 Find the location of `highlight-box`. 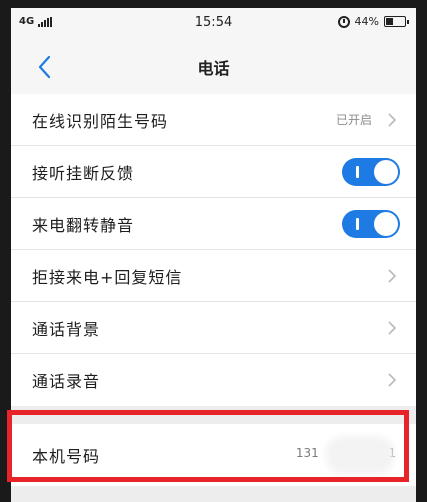

highlight-box is located at coordinates (208, 446).